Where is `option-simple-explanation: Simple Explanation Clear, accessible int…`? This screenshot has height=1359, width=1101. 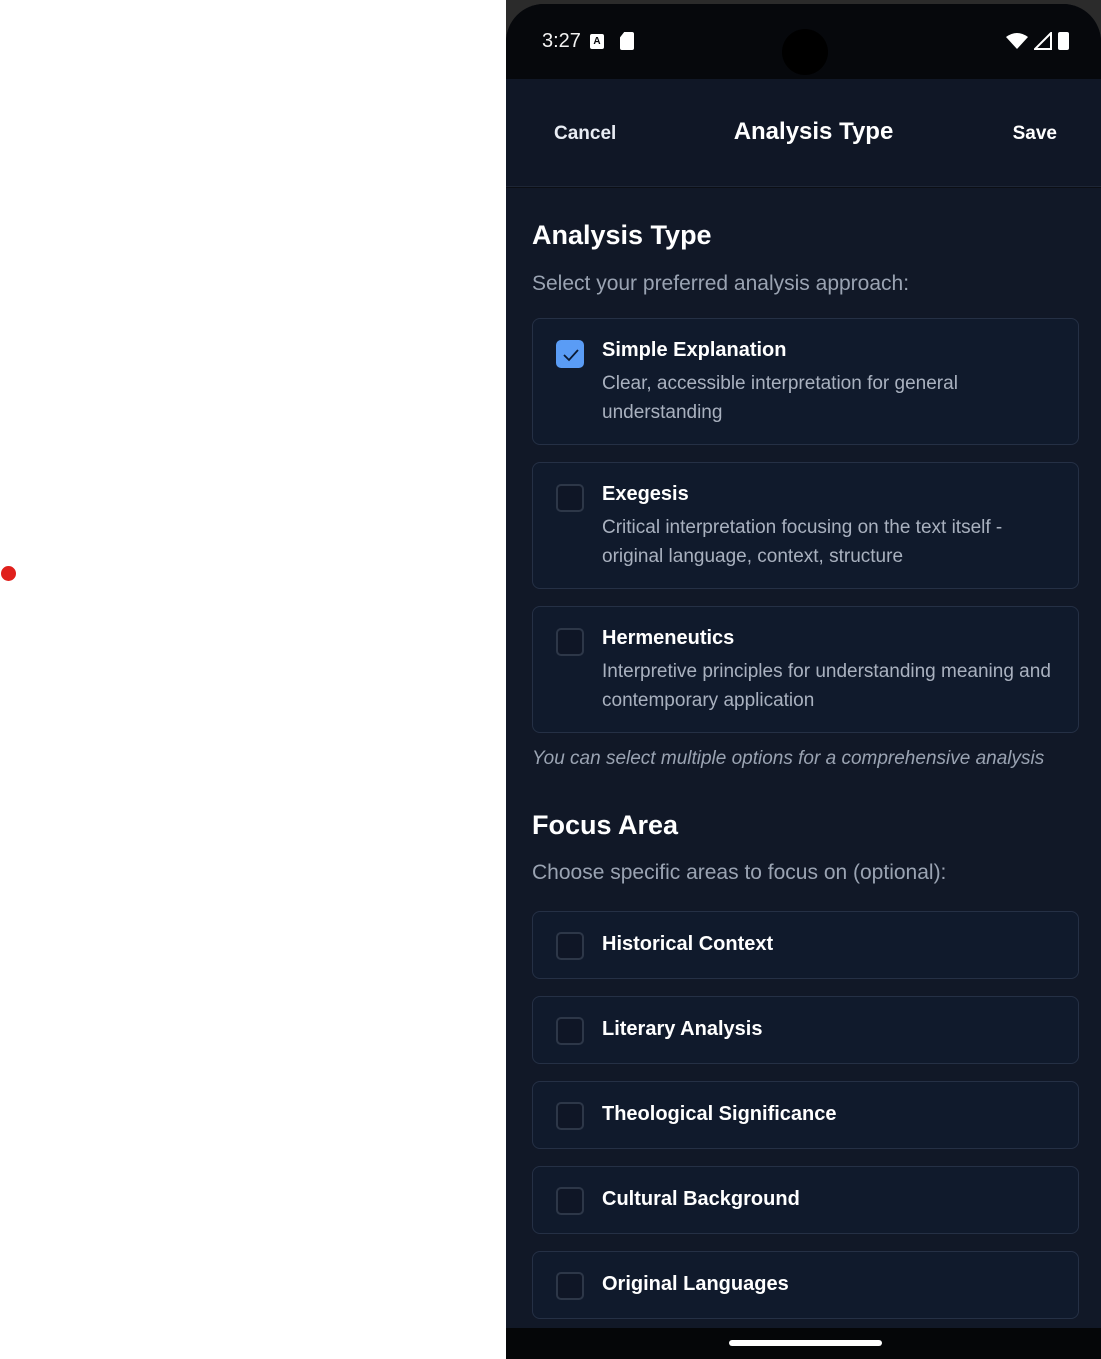
option-simple-explanation: Simple Explanation Clear, accessible int… is located at coordinates (805, 381).